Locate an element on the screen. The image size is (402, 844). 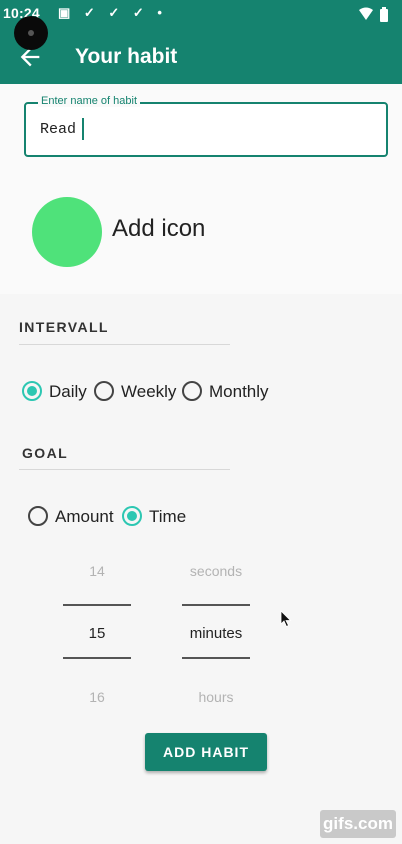
radio-time-label: Time is located at coordinates (167, 517).